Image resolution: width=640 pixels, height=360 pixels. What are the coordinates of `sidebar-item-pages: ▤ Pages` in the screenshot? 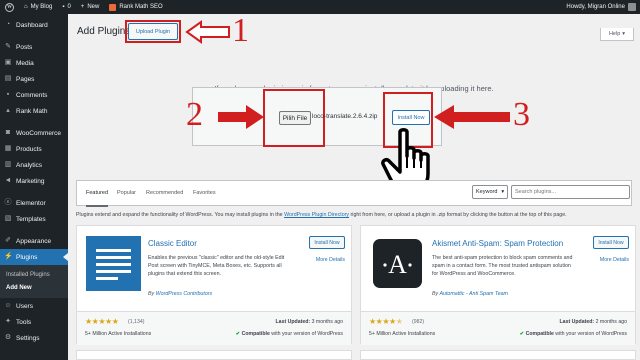 It's located at (34, 79).